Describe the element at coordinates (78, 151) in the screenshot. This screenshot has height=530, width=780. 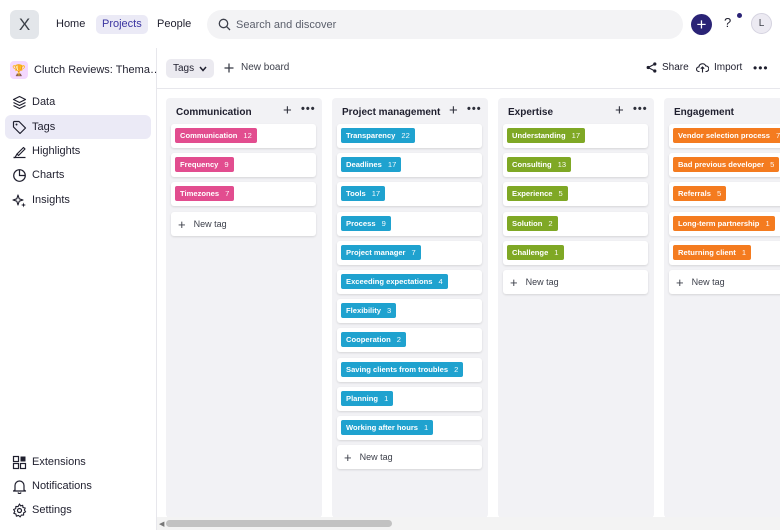
I see `sidebar-item-highlights: Highlights` at that location.